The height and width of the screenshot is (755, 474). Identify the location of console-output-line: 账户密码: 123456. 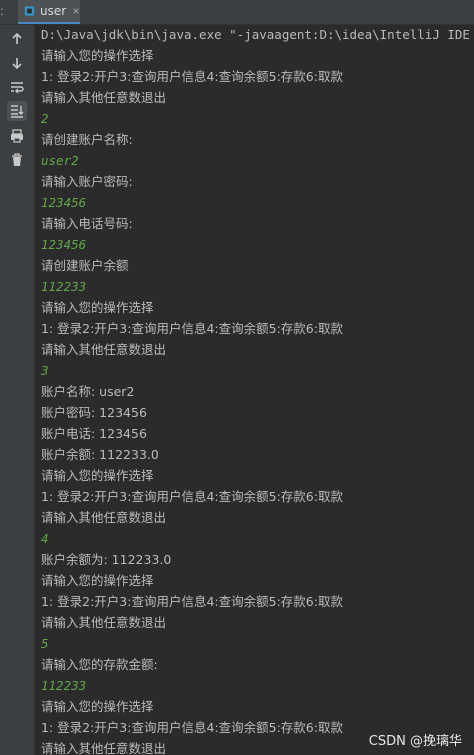
(94, 412).